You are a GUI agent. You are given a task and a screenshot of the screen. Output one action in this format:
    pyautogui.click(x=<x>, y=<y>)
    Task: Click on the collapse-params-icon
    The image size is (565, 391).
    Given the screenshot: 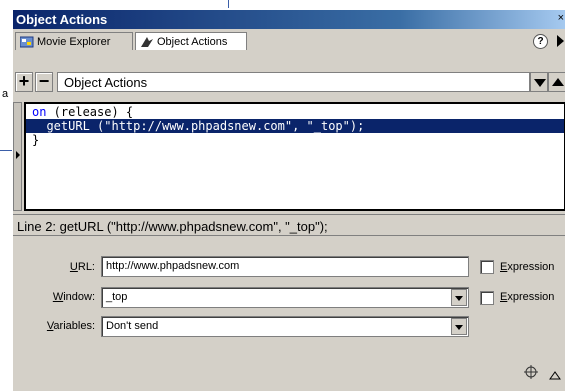 What is the action you would take?
    pyautogui.click(x=555, y=375)
    